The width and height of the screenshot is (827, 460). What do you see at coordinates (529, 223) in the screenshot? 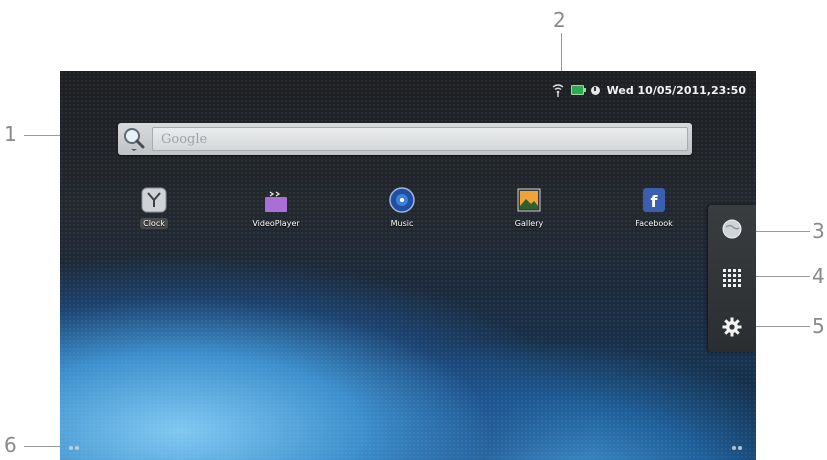
I see `app-label: Gallery` at bounding box center [529, 223].